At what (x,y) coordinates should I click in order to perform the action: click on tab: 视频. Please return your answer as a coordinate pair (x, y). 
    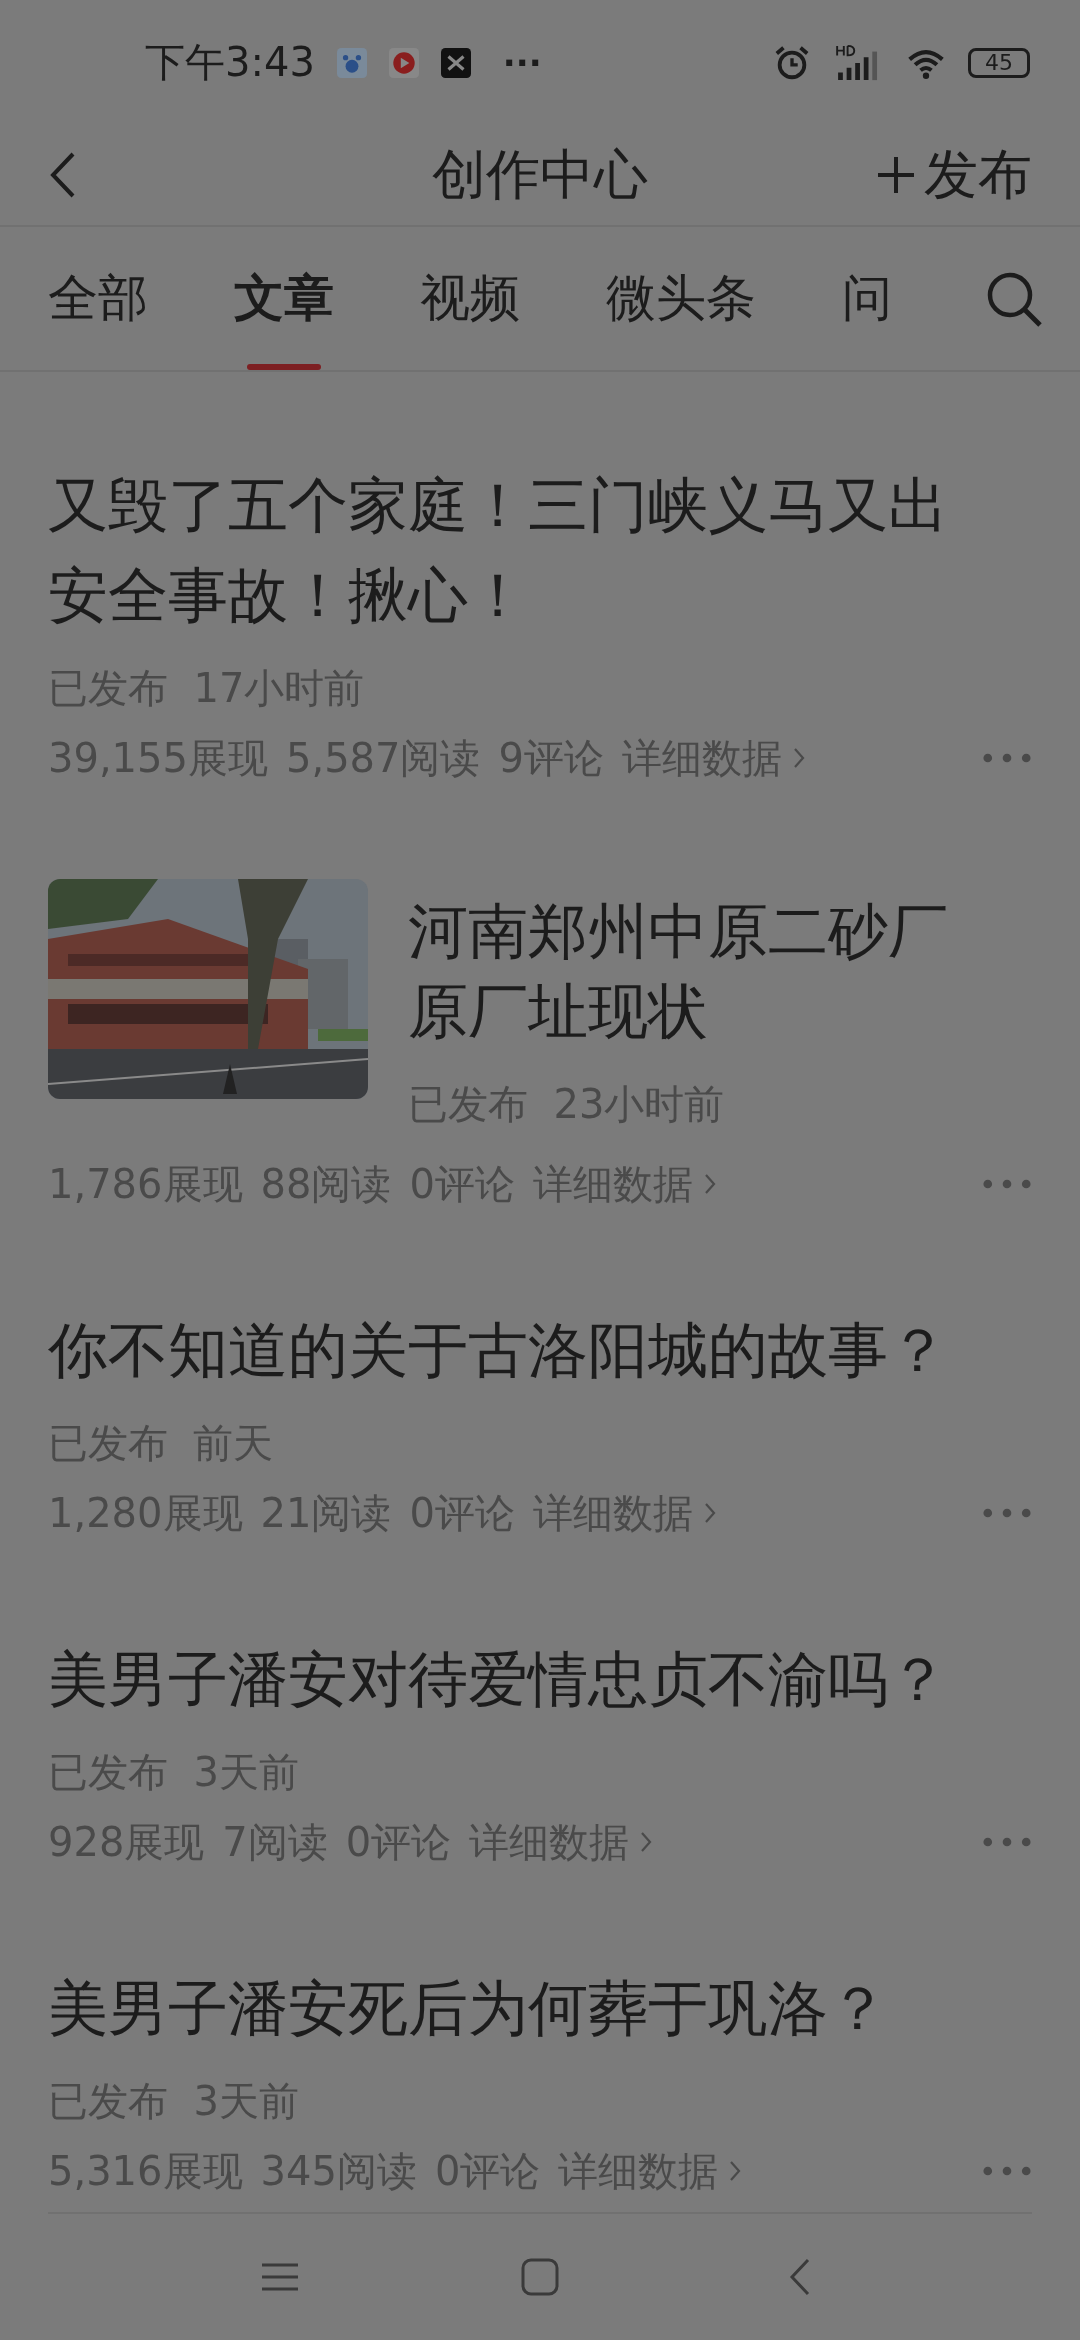
    Looking at the image, I should click on (470, 298).